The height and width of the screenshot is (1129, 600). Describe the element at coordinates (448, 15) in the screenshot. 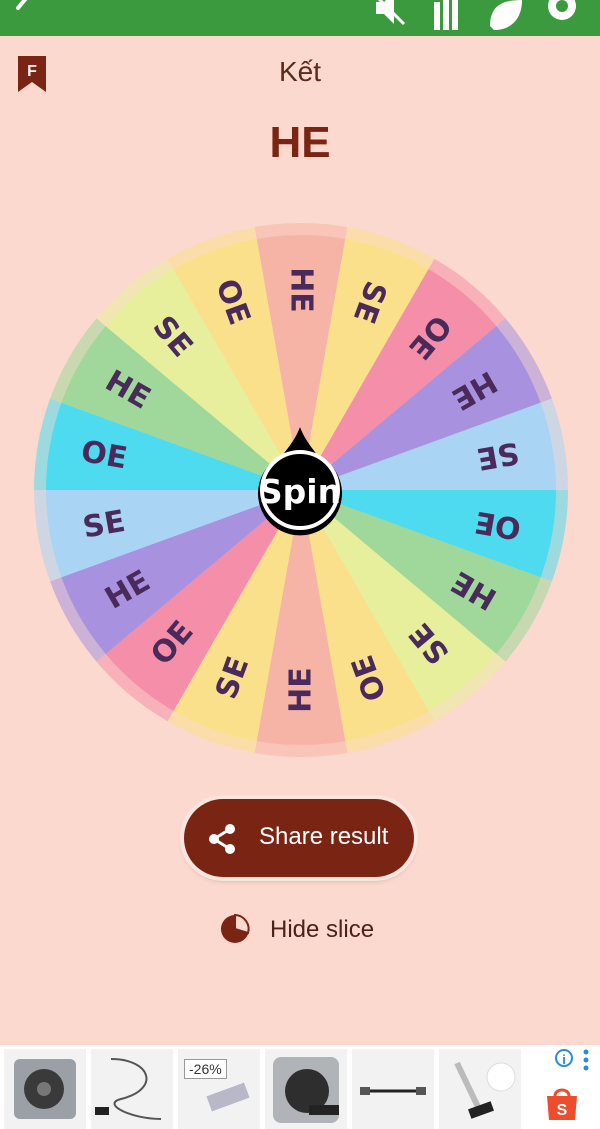

I see `stats-icon` at that location.